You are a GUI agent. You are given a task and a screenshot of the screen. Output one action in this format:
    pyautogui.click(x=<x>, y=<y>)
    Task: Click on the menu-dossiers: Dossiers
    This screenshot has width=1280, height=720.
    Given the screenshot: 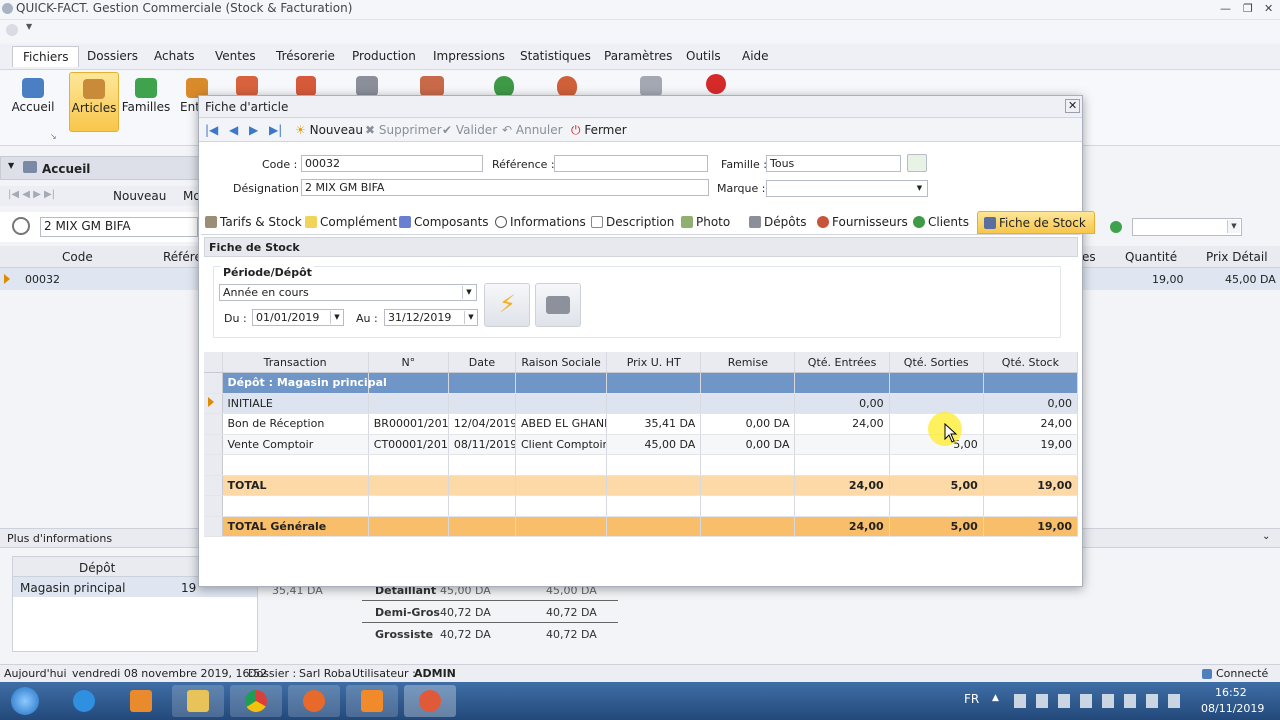 What is the action you would take?
    pyautogui.click(x=112, y=56)
    